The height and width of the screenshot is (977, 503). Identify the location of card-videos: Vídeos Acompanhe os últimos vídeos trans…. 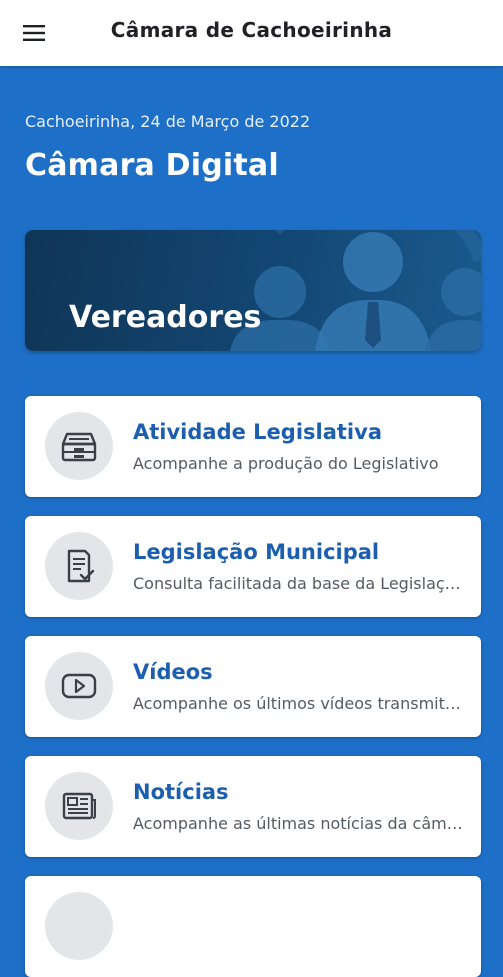
(253, 686).